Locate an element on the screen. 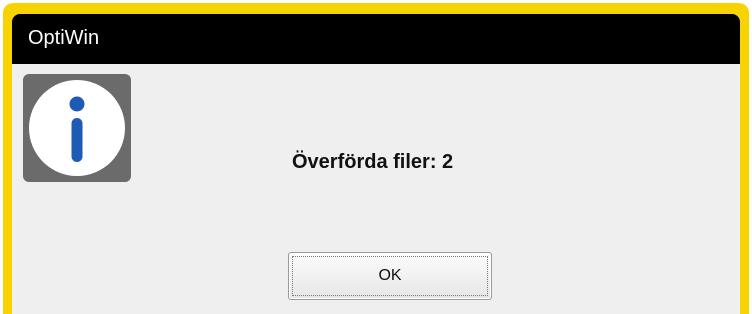 Image resolution: width=752 pixels, height=314 pixels. ok-button-label: OK is located at coordinates (390, 275).